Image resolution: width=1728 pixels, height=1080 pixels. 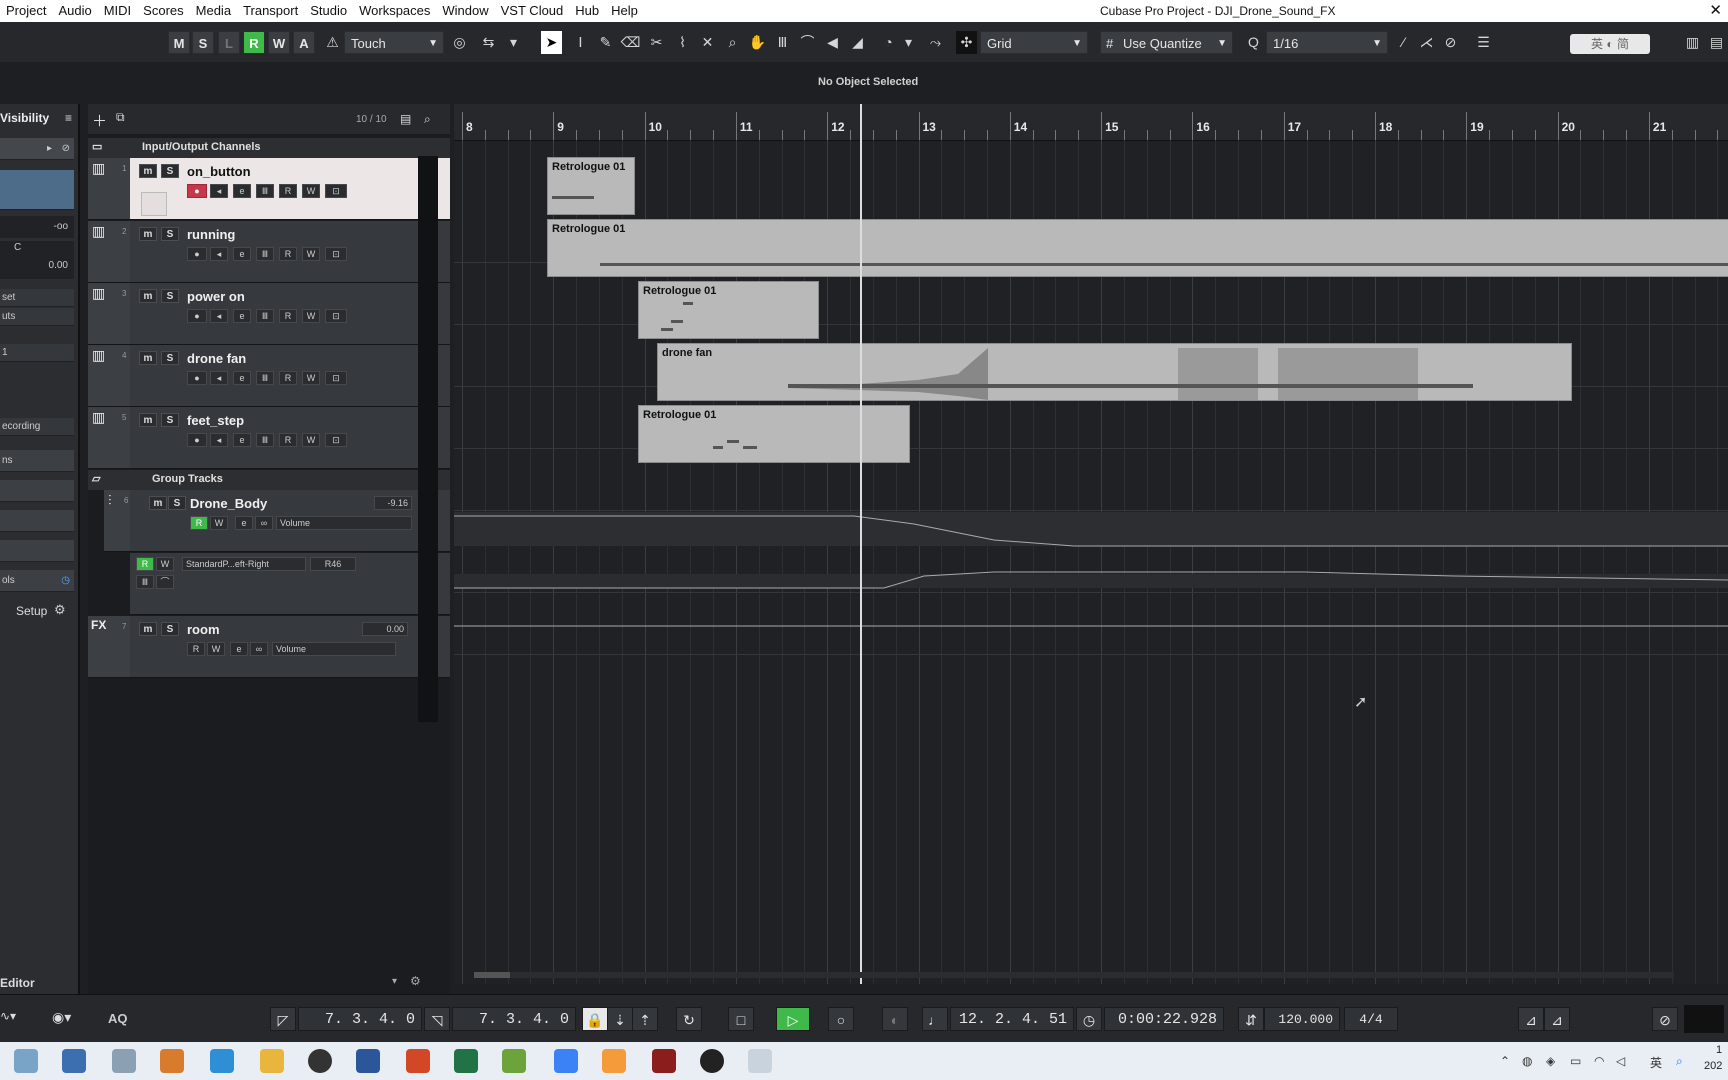 I want to click on snap-type-select: Grid ▼, so click(x=1034, y=42).